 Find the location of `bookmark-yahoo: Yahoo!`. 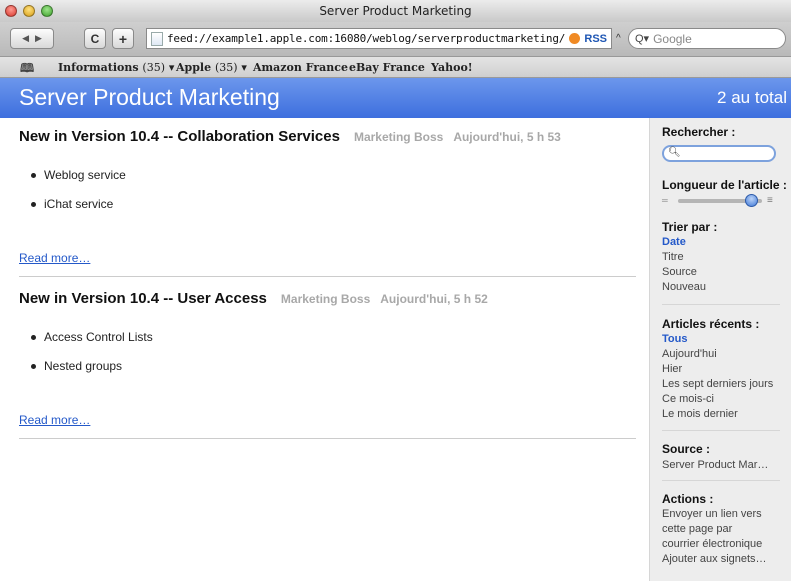

bookmark-yahoo: Yahoo! is located at coordinates (452, 67).